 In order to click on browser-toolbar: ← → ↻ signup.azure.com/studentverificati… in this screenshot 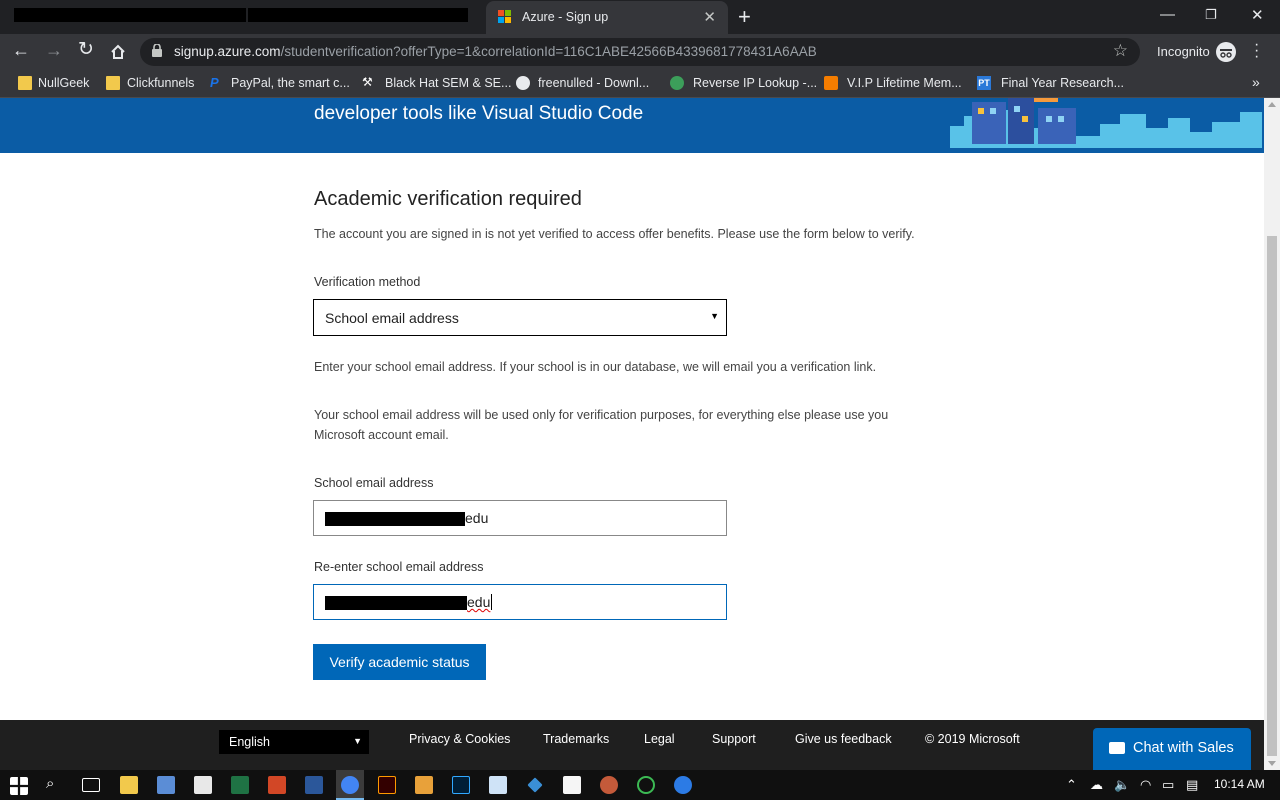, I will do `click(640, 52)`.